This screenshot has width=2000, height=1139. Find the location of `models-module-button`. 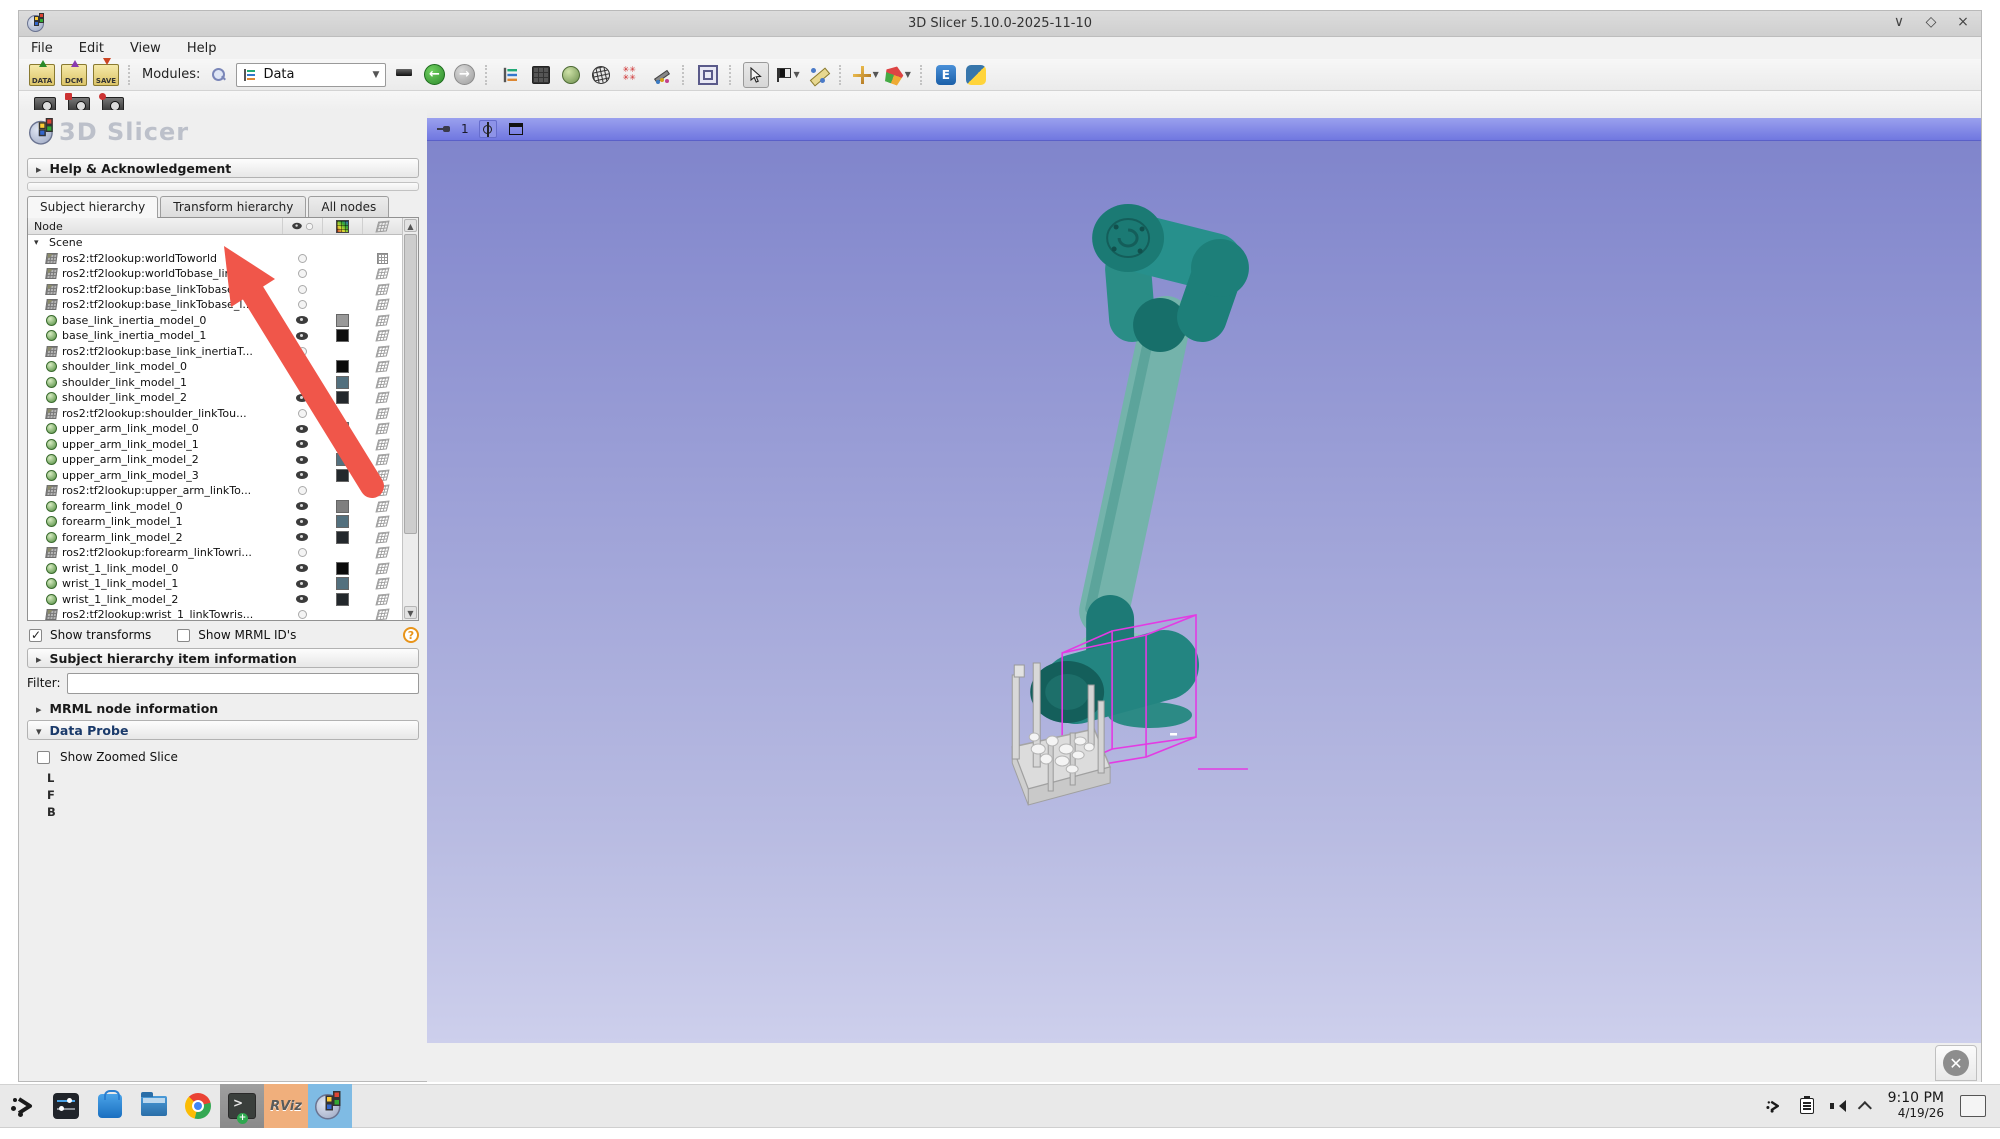

models-module-button is located at coordinates (571, 75).